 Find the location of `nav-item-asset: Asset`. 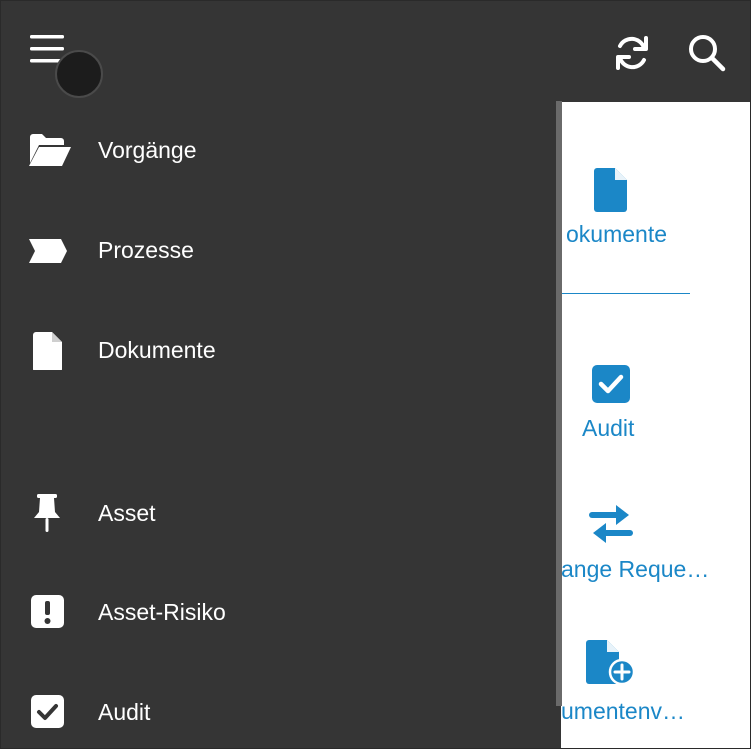

nav-item-asset: Asset is located at coordinates (278, 512).